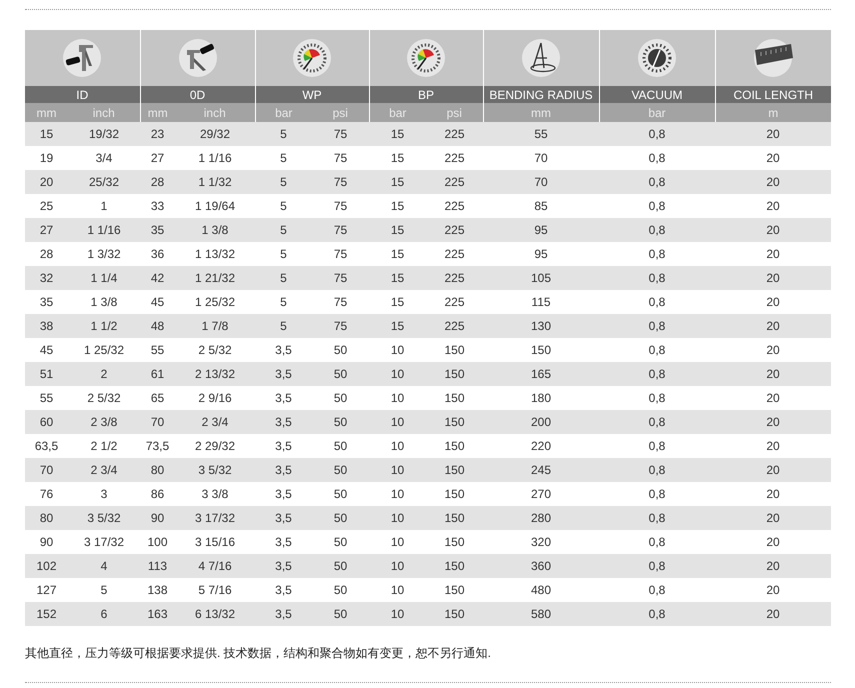 The height and width of the screenshot is (688, 855). Describe the element at coordinates (215, 398) in the screenshot. I see `table-cell: 2 9/16` at that location.